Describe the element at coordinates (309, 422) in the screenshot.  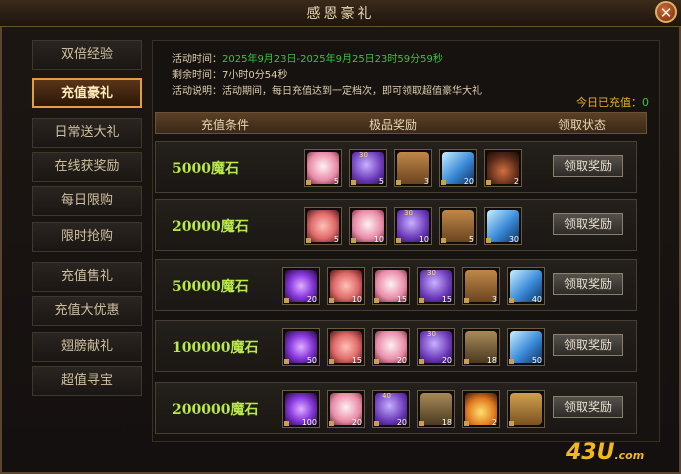
I see `item-count: 100` at that location.